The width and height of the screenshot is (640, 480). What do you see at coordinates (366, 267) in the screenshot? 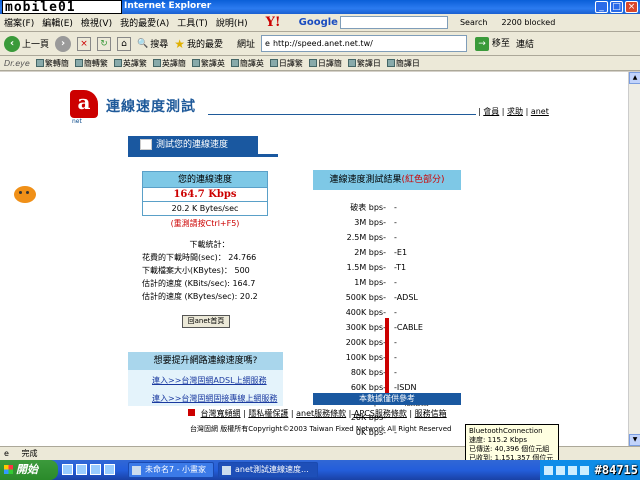
I see `scale-label: 1.5M bps-` at bounding box center [366, 267].